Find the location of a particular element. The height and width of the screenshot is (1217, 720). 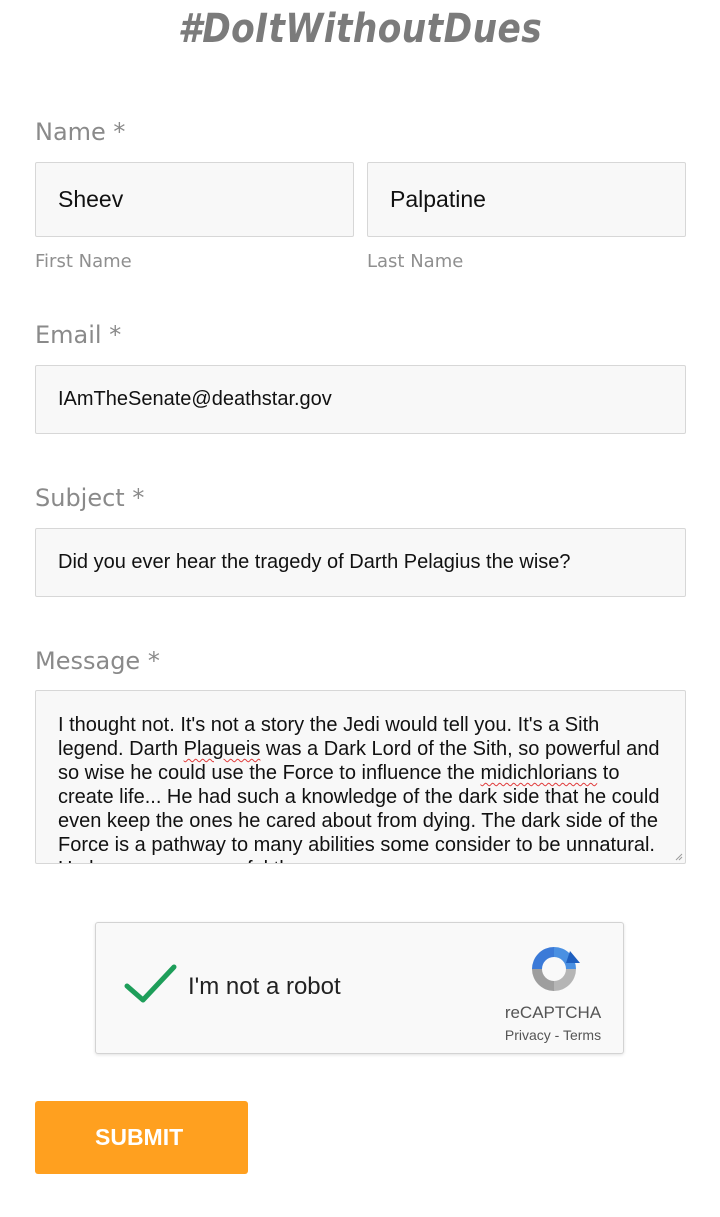

privacy-link: Privacy is located at coordinates (528, 1035).